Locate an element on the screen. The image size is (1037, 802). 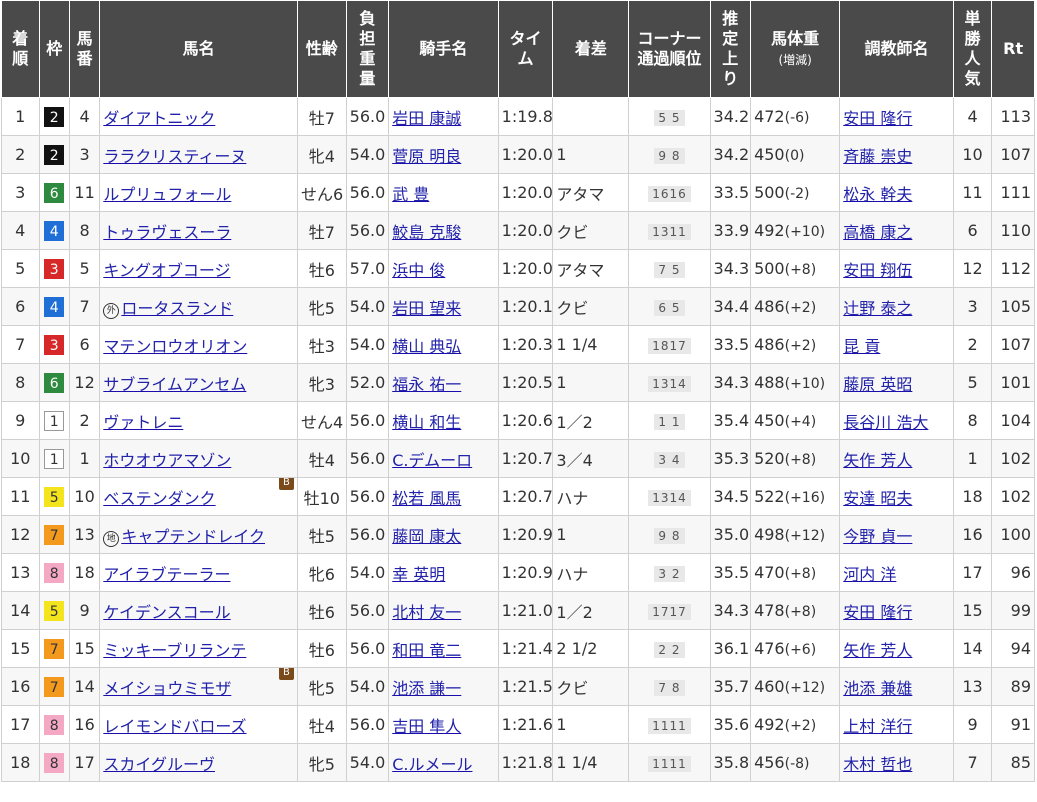
horse-name-link: ベステンダンク is located at coordinates (159, 498).